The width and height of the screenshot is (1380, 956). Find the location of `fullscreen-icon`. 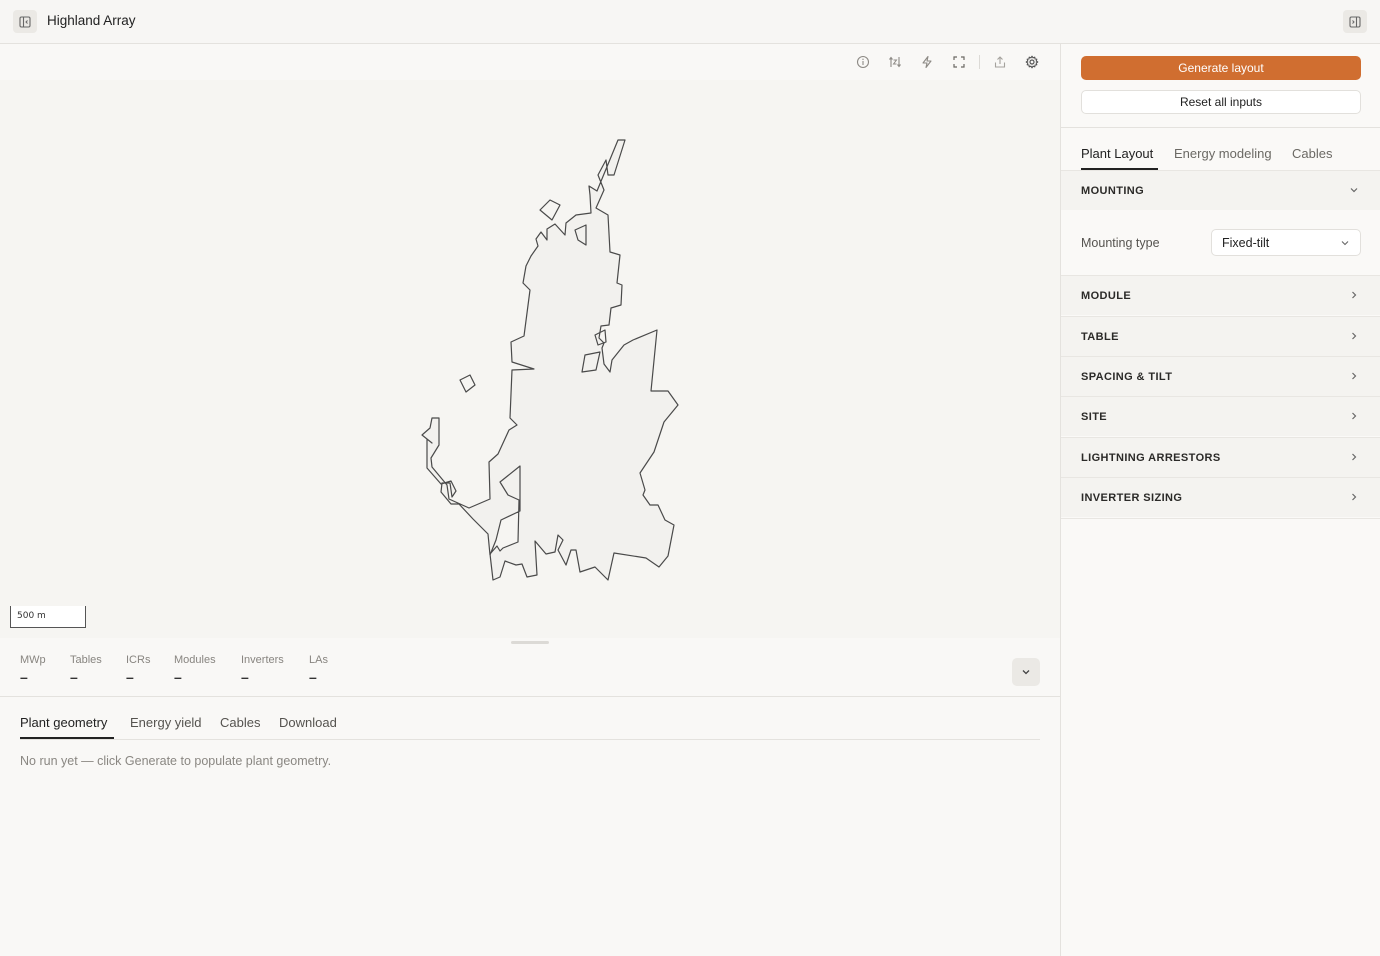

fullscreen-icon is located at coordinates (959, 62).